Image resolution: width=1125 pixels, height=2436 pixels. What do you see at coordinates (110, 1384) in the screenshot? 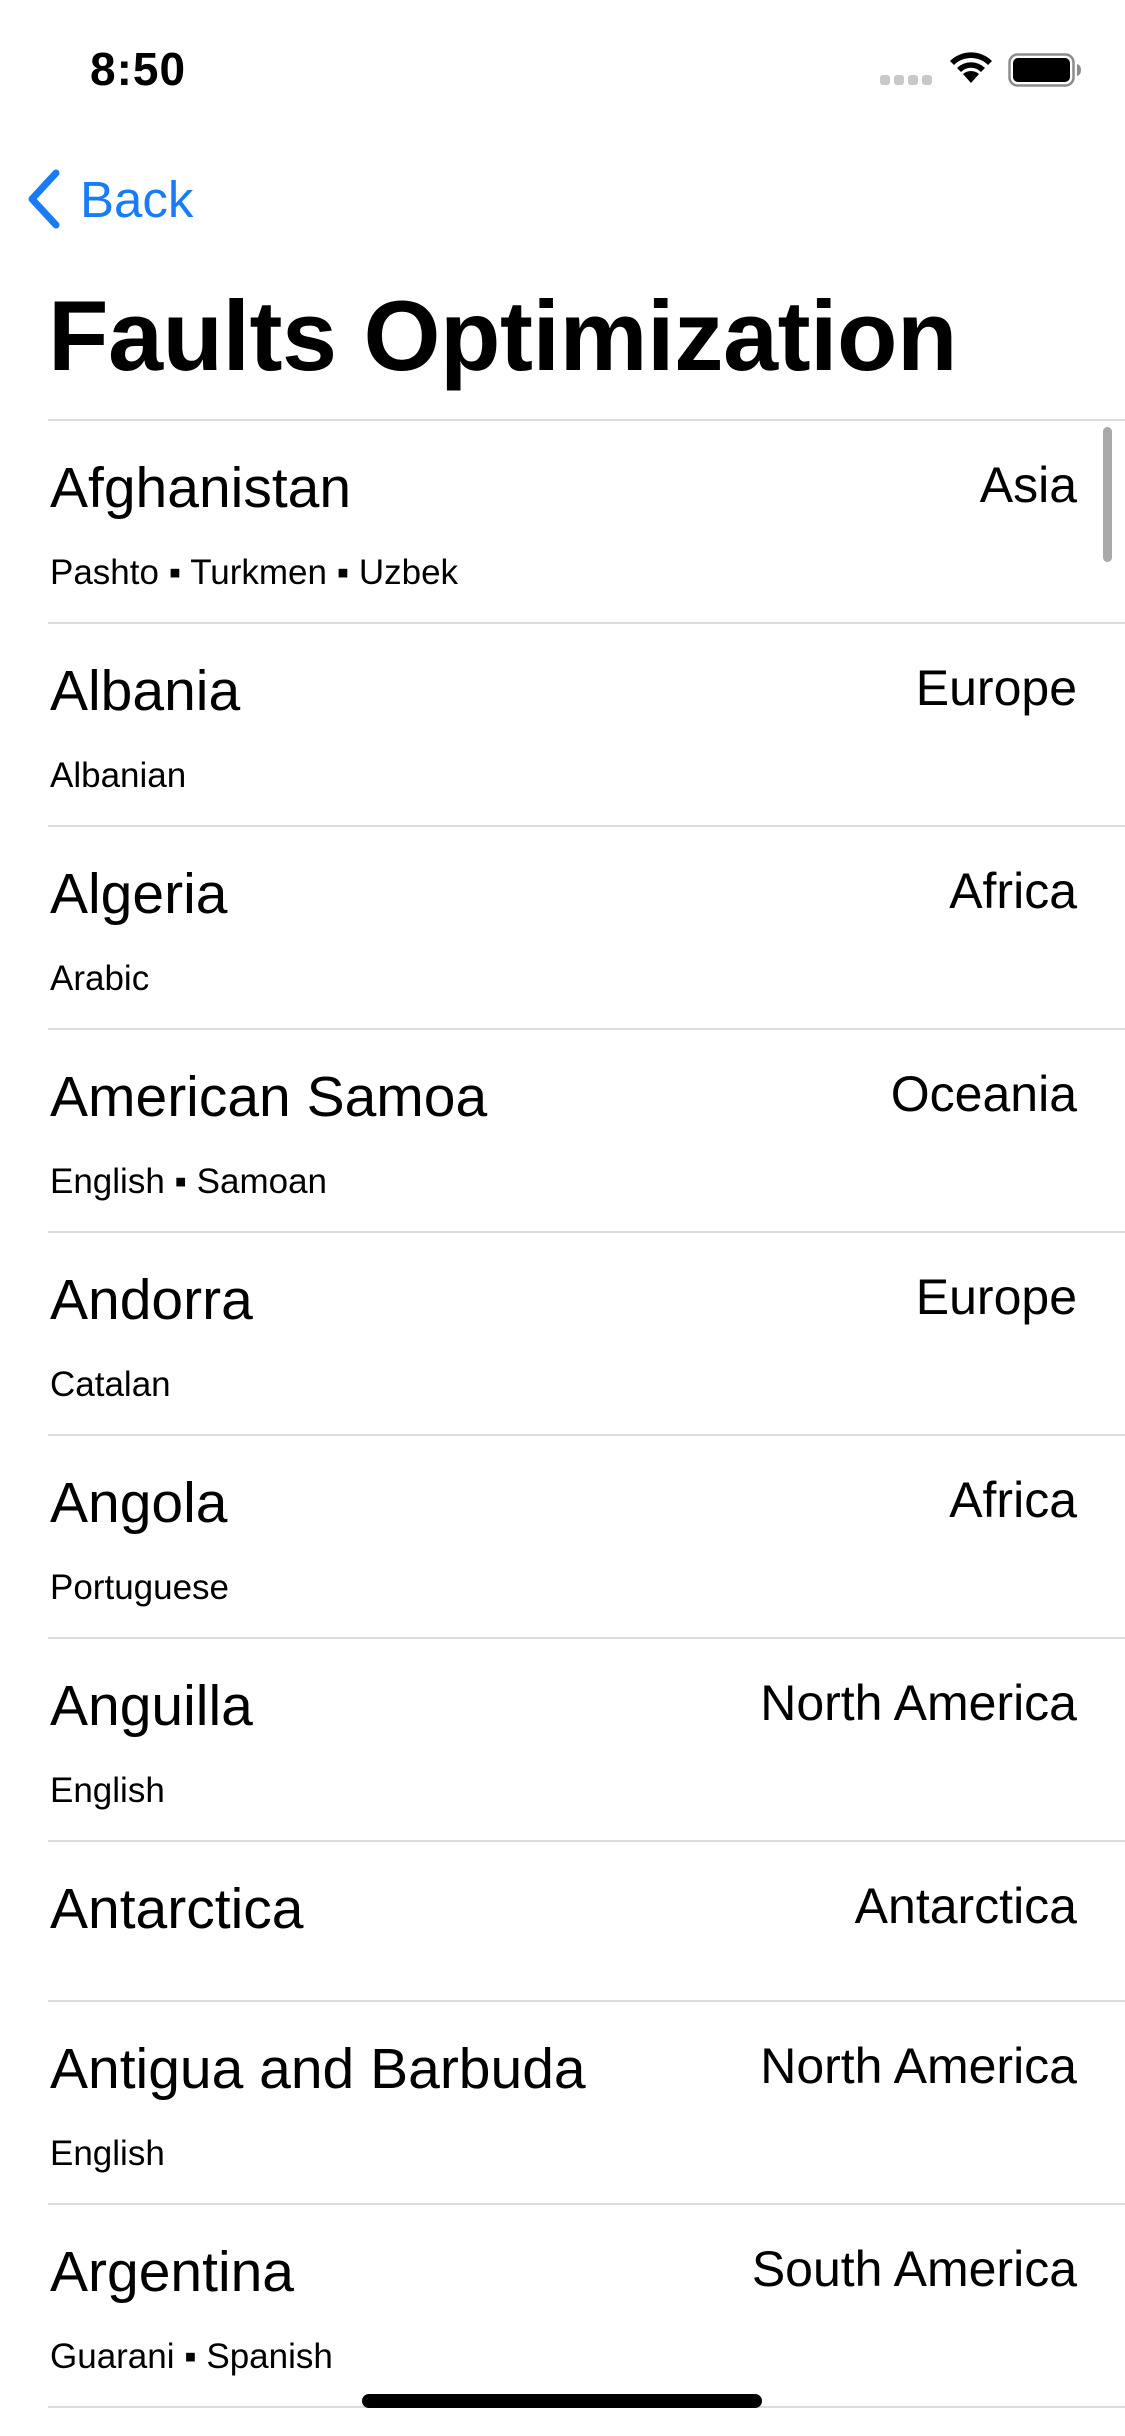
I see `country-languages: Catalan` at bounding box center [110, 1384].